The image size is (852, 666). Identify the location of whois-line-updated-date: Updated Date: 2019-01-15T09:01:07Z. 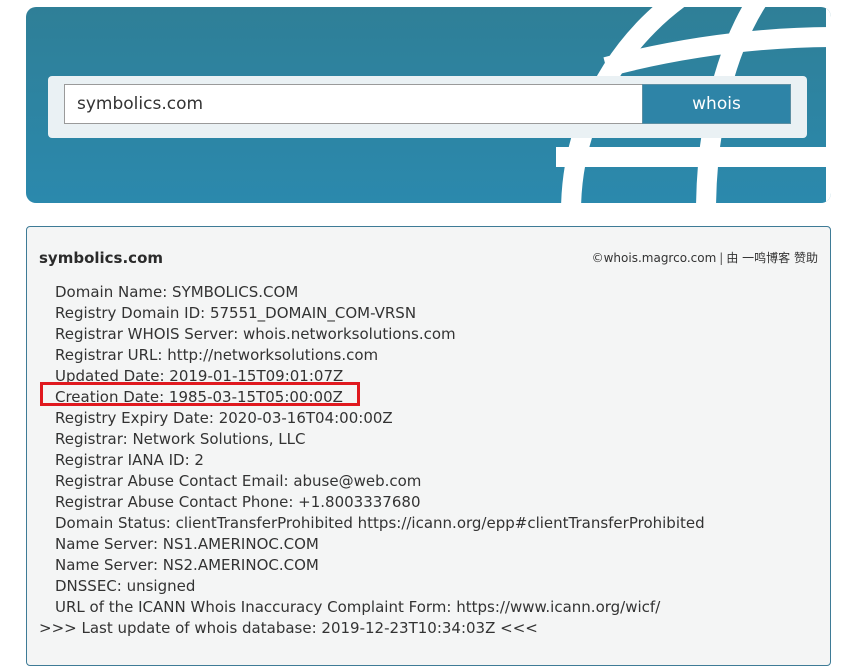
(199, 376).